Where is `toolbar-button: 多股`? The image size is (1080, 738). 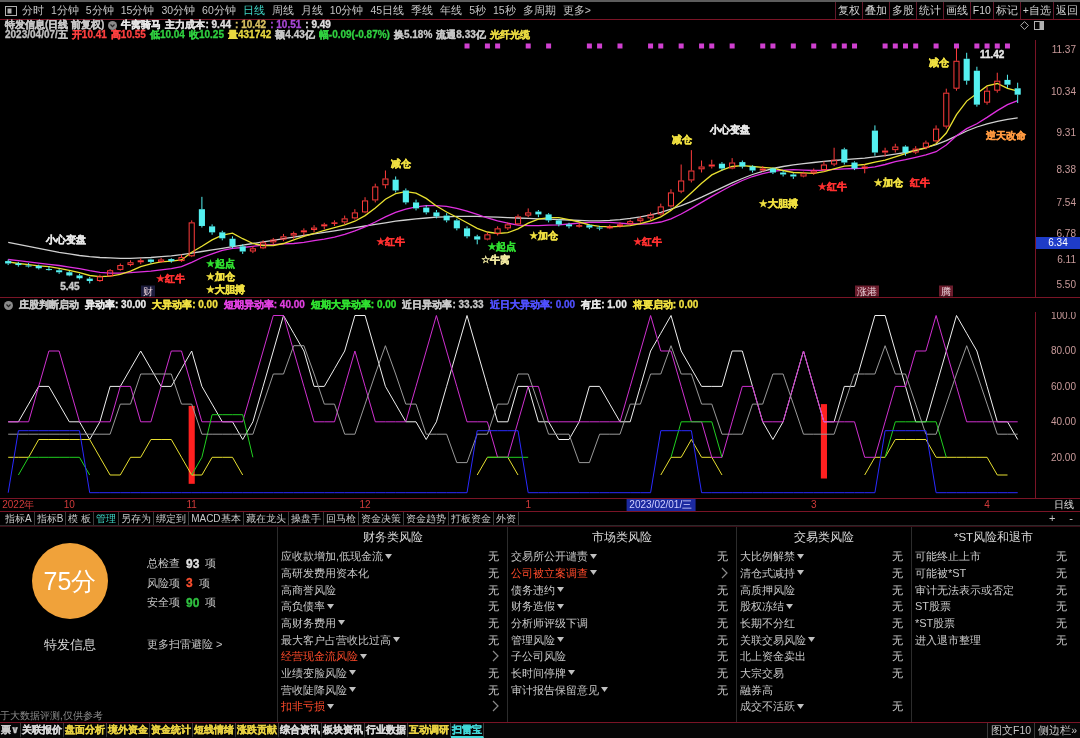
toolbar-button: 多股 is located at coordinates (902, 10).